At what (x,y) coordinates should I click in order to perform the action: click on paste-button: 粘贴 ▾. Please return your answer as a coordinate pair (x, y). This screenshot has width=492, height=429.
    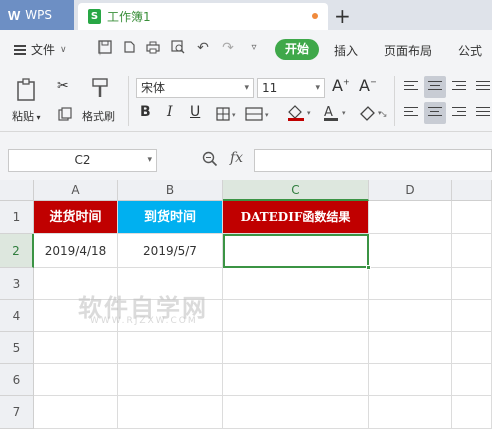
    Looking at the image, I should click on (26, 116).